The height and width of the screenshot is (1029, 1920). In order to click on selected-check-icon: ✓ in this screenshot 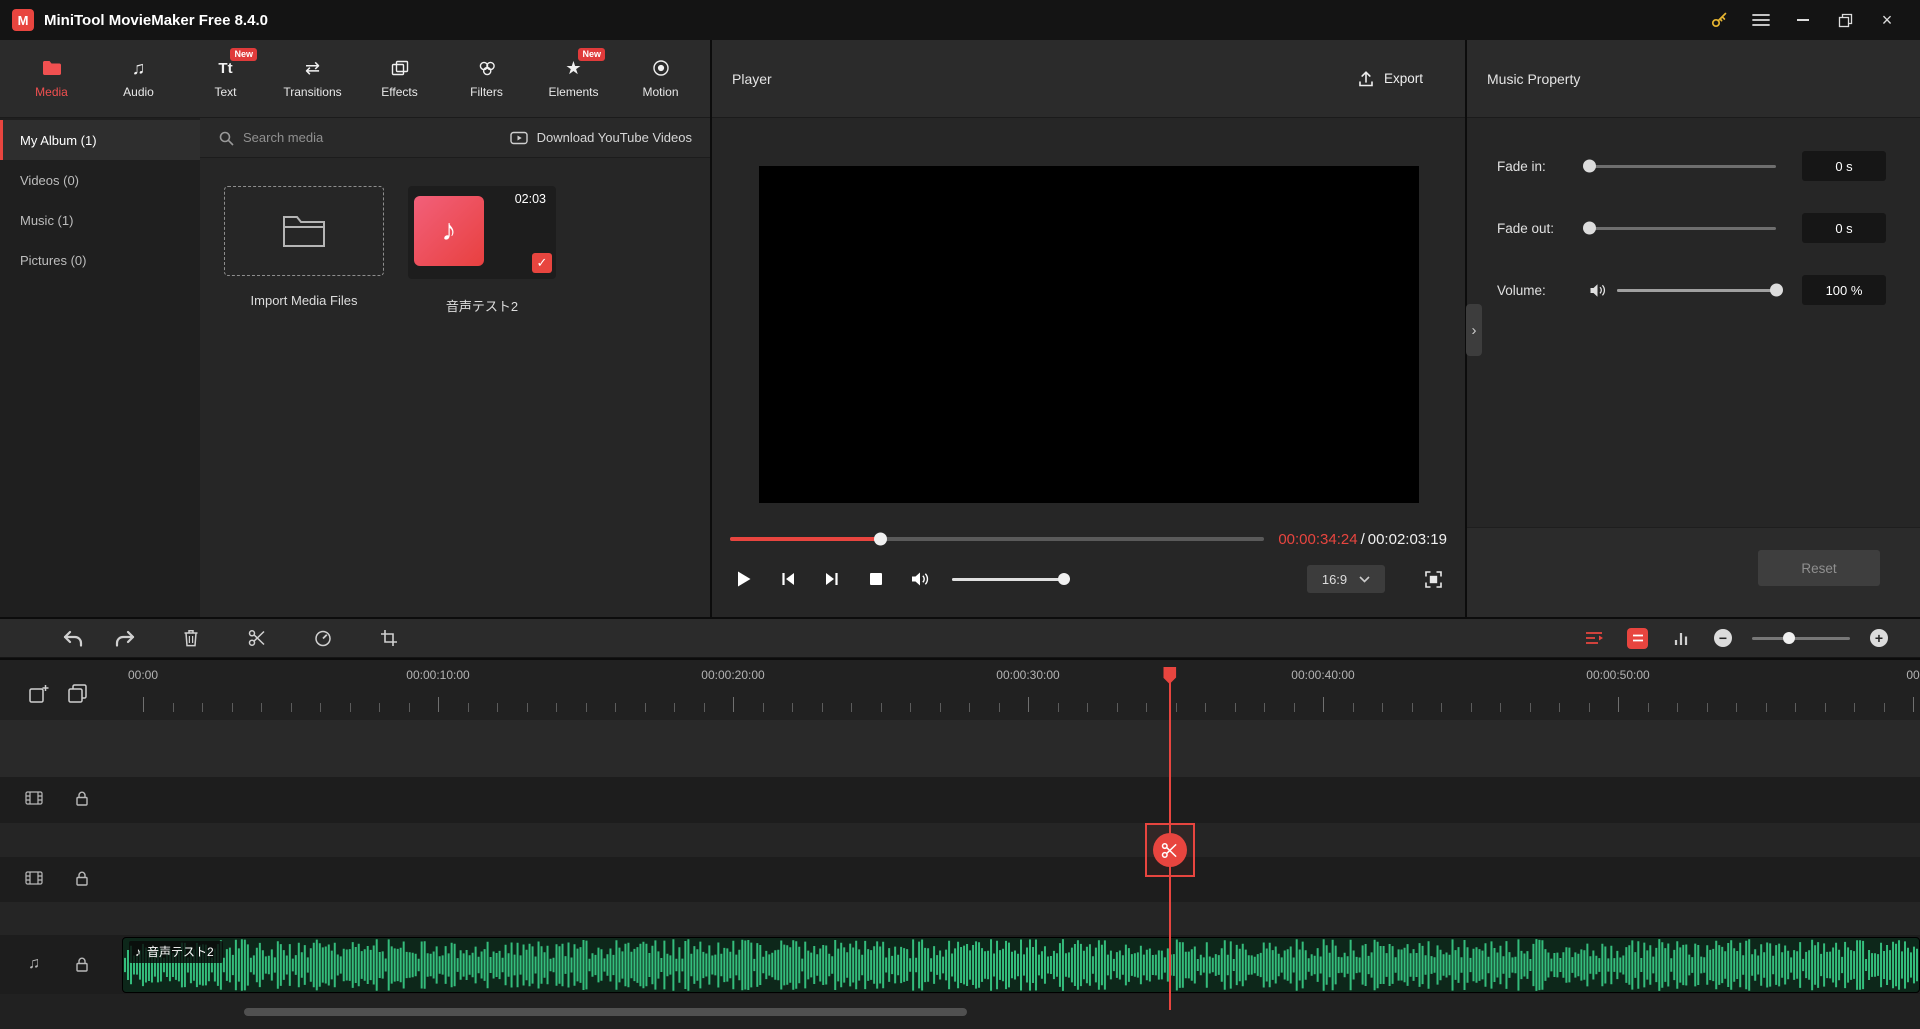, I will do `click(542, 263)`.